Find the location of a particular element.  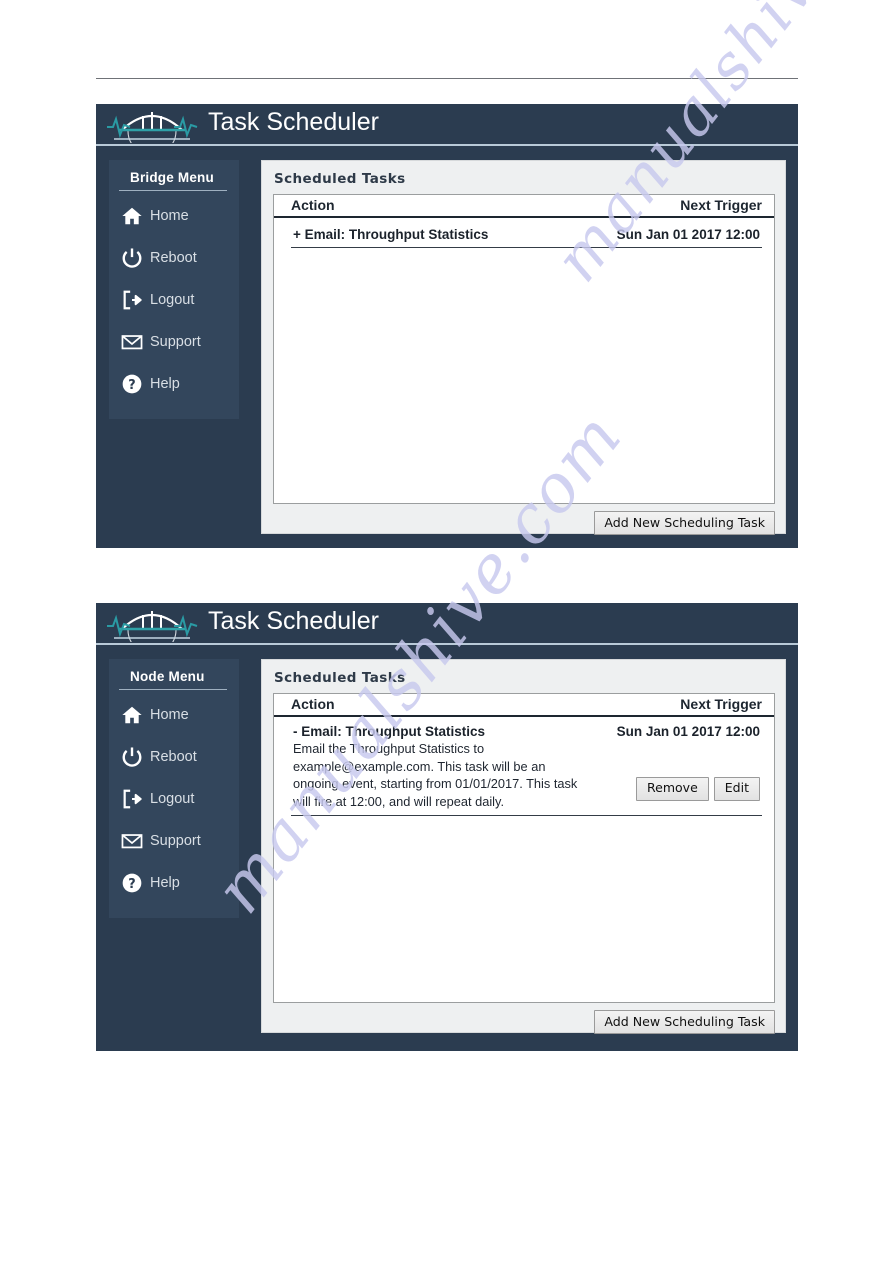

app-header-node: Task Scheduler is located at coordinates (447, 629).